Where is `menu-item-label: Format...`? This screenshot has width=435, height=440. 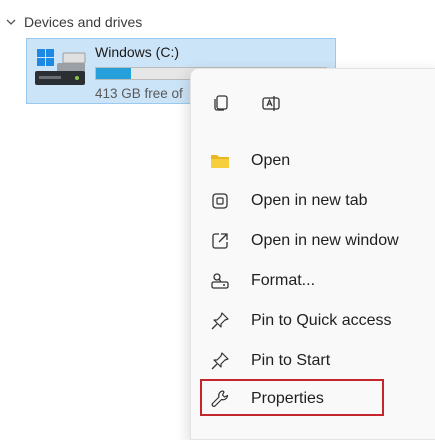 menu-item-label: Format... is located at coordinates (283, 280).